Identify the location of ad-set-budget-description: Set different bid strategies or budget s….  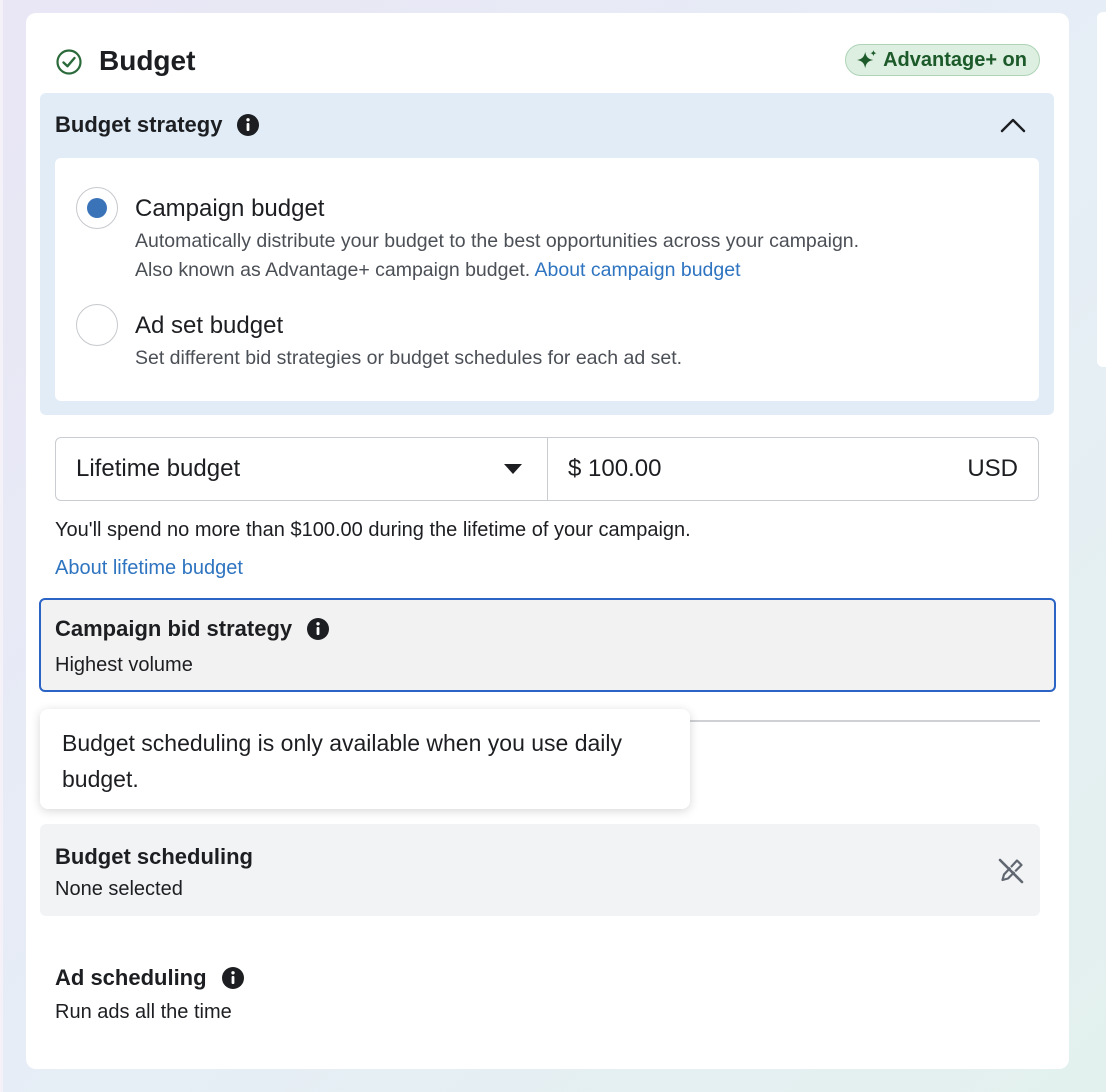
(409, 358).